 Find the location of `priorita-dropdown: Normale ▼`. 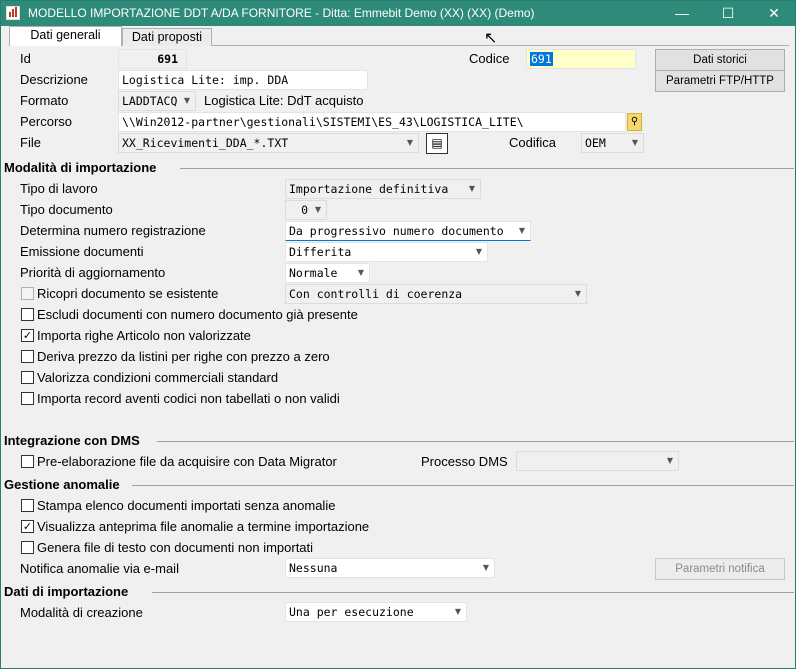

priorita-dropdown: Normale ▼ is located at coordinates (327, 273).